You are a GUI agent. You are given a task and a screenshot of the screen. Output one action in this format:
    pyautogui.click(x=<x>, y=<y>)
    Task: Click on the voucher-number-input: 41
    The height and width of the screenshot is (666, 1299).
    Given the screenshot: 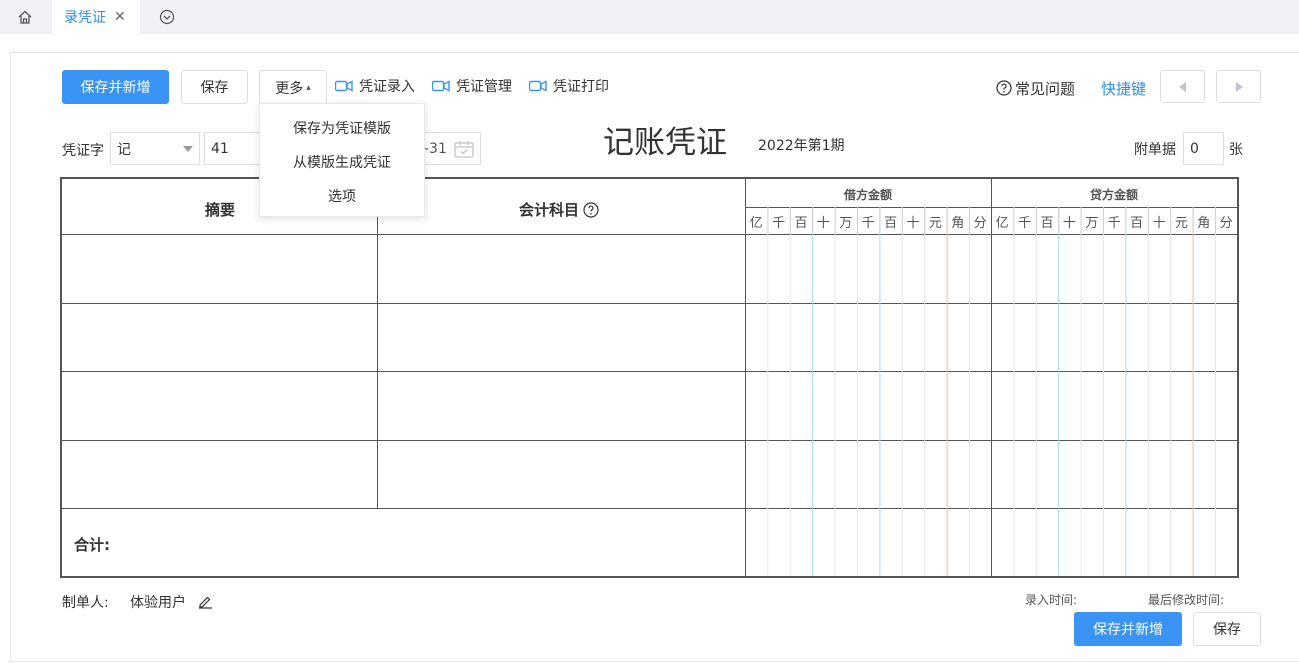 What is the action you would take?
    pyautogui.click(x=235, y=148)
    